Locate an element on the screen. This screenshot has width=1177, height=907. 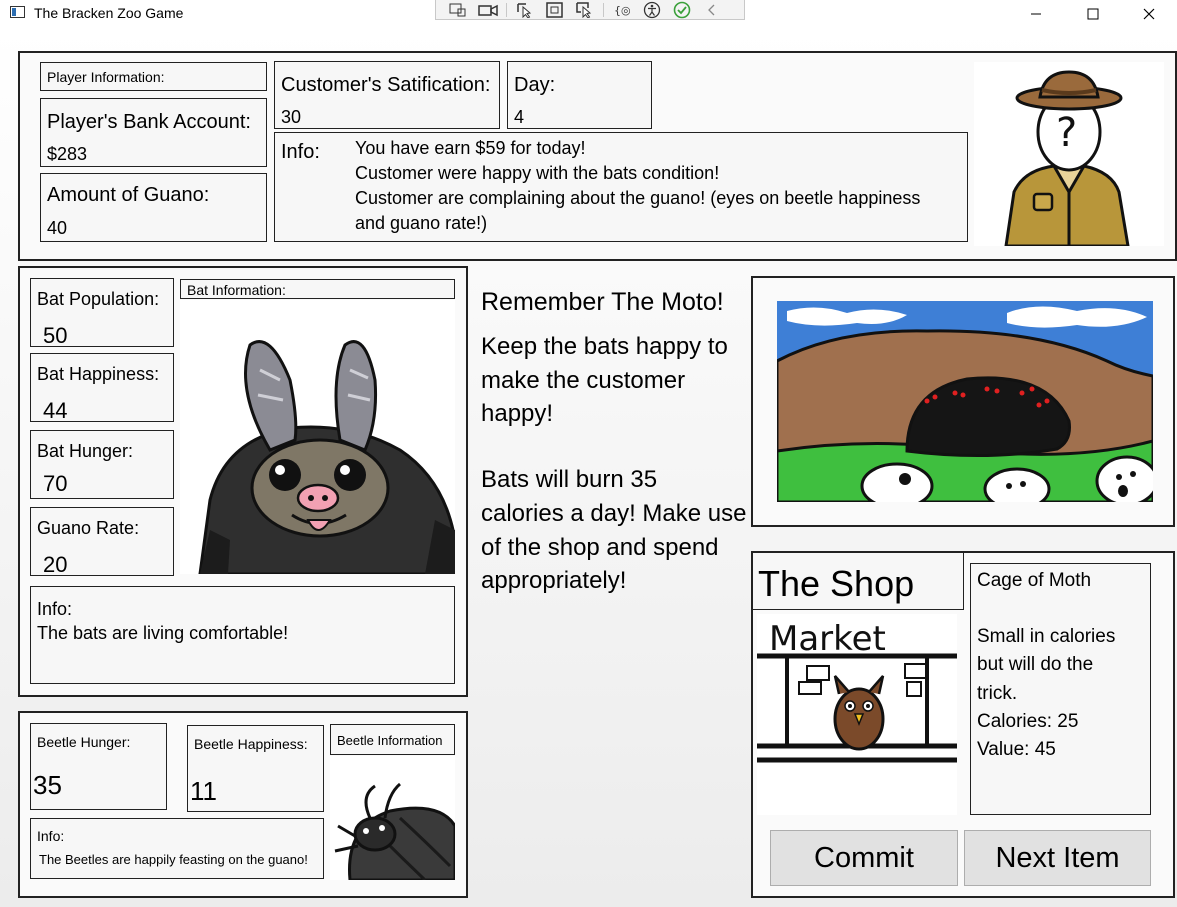
bat-info-text: The bats are living comfortable! is located at coordinates (163, 633).